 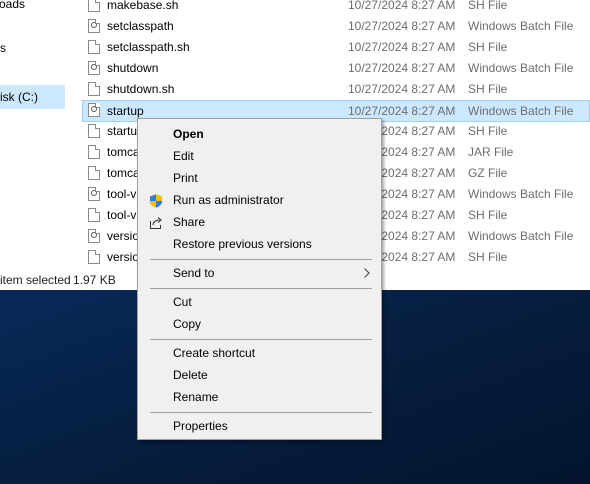 I want to click on menu-item-label: Print, so click(x=185, y=178).